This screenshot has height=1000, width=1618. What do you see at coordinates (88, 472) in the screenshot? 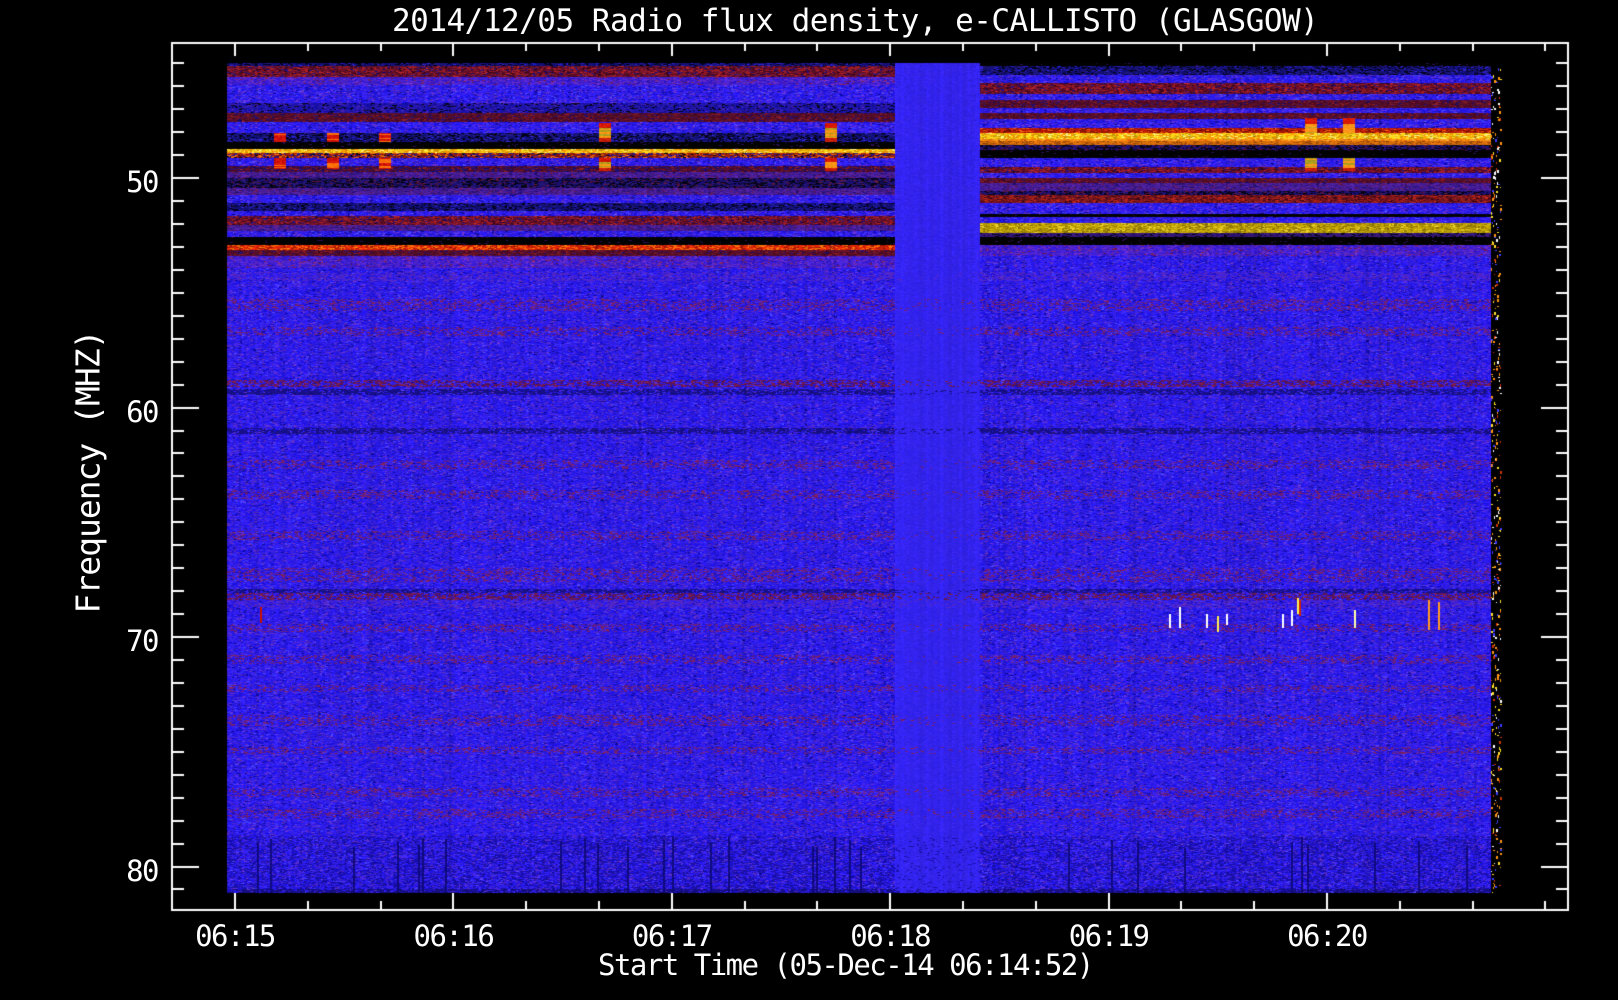
I see `y-axis-label: Frequency (MHZ)` at bounding box center [88, 472].